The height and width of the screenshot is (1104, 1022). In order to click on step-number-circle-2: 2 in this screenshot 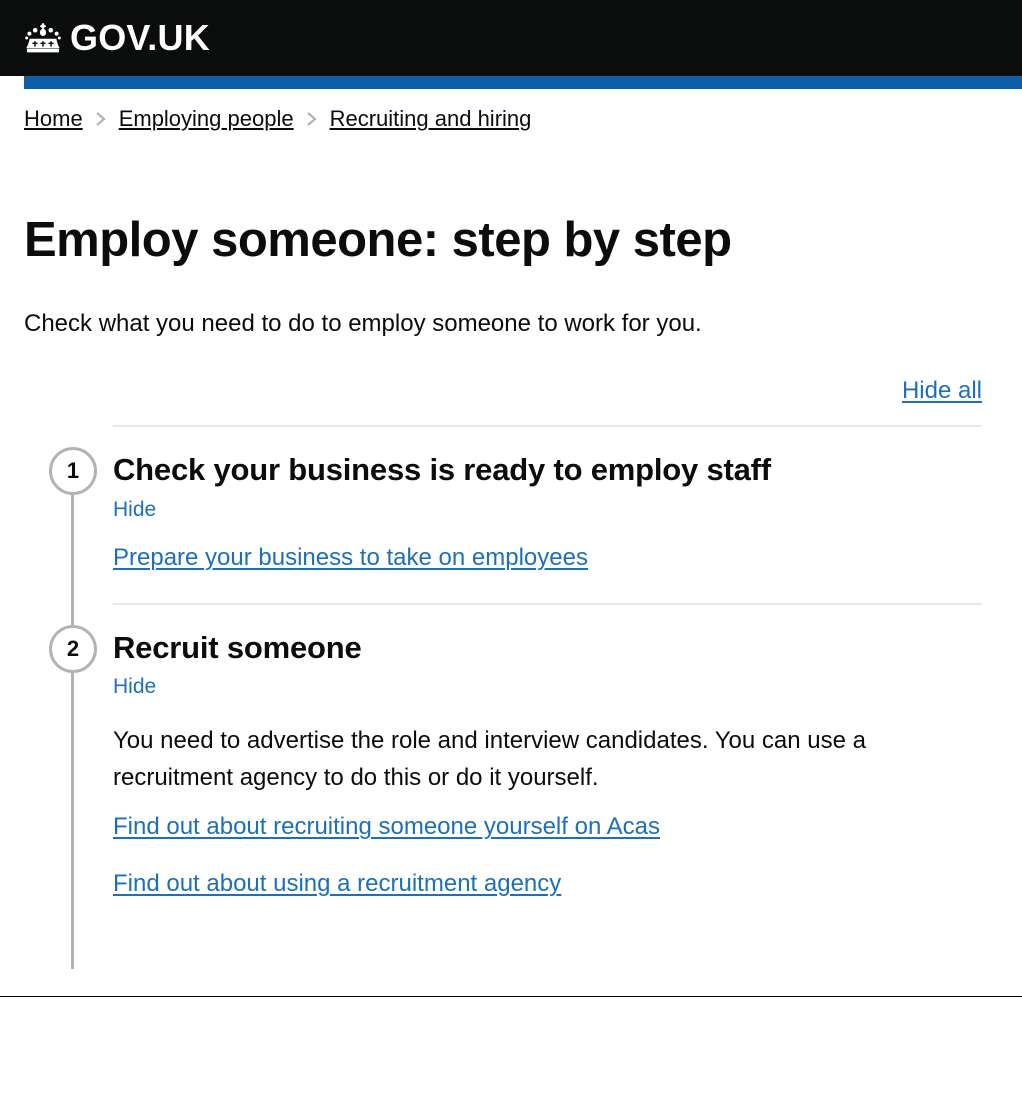, I will do `click(73, 648)`.